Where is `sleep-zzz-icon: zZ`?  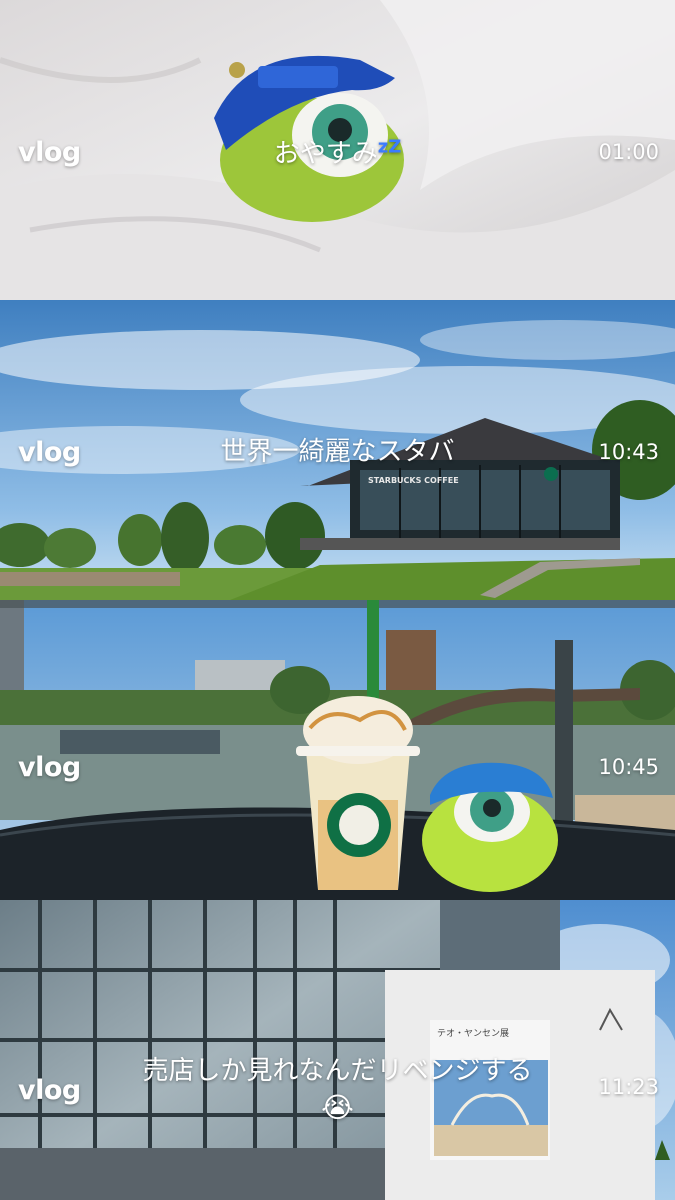
sleep-zzz-icon: zZ is located at coordinates (389, 147).